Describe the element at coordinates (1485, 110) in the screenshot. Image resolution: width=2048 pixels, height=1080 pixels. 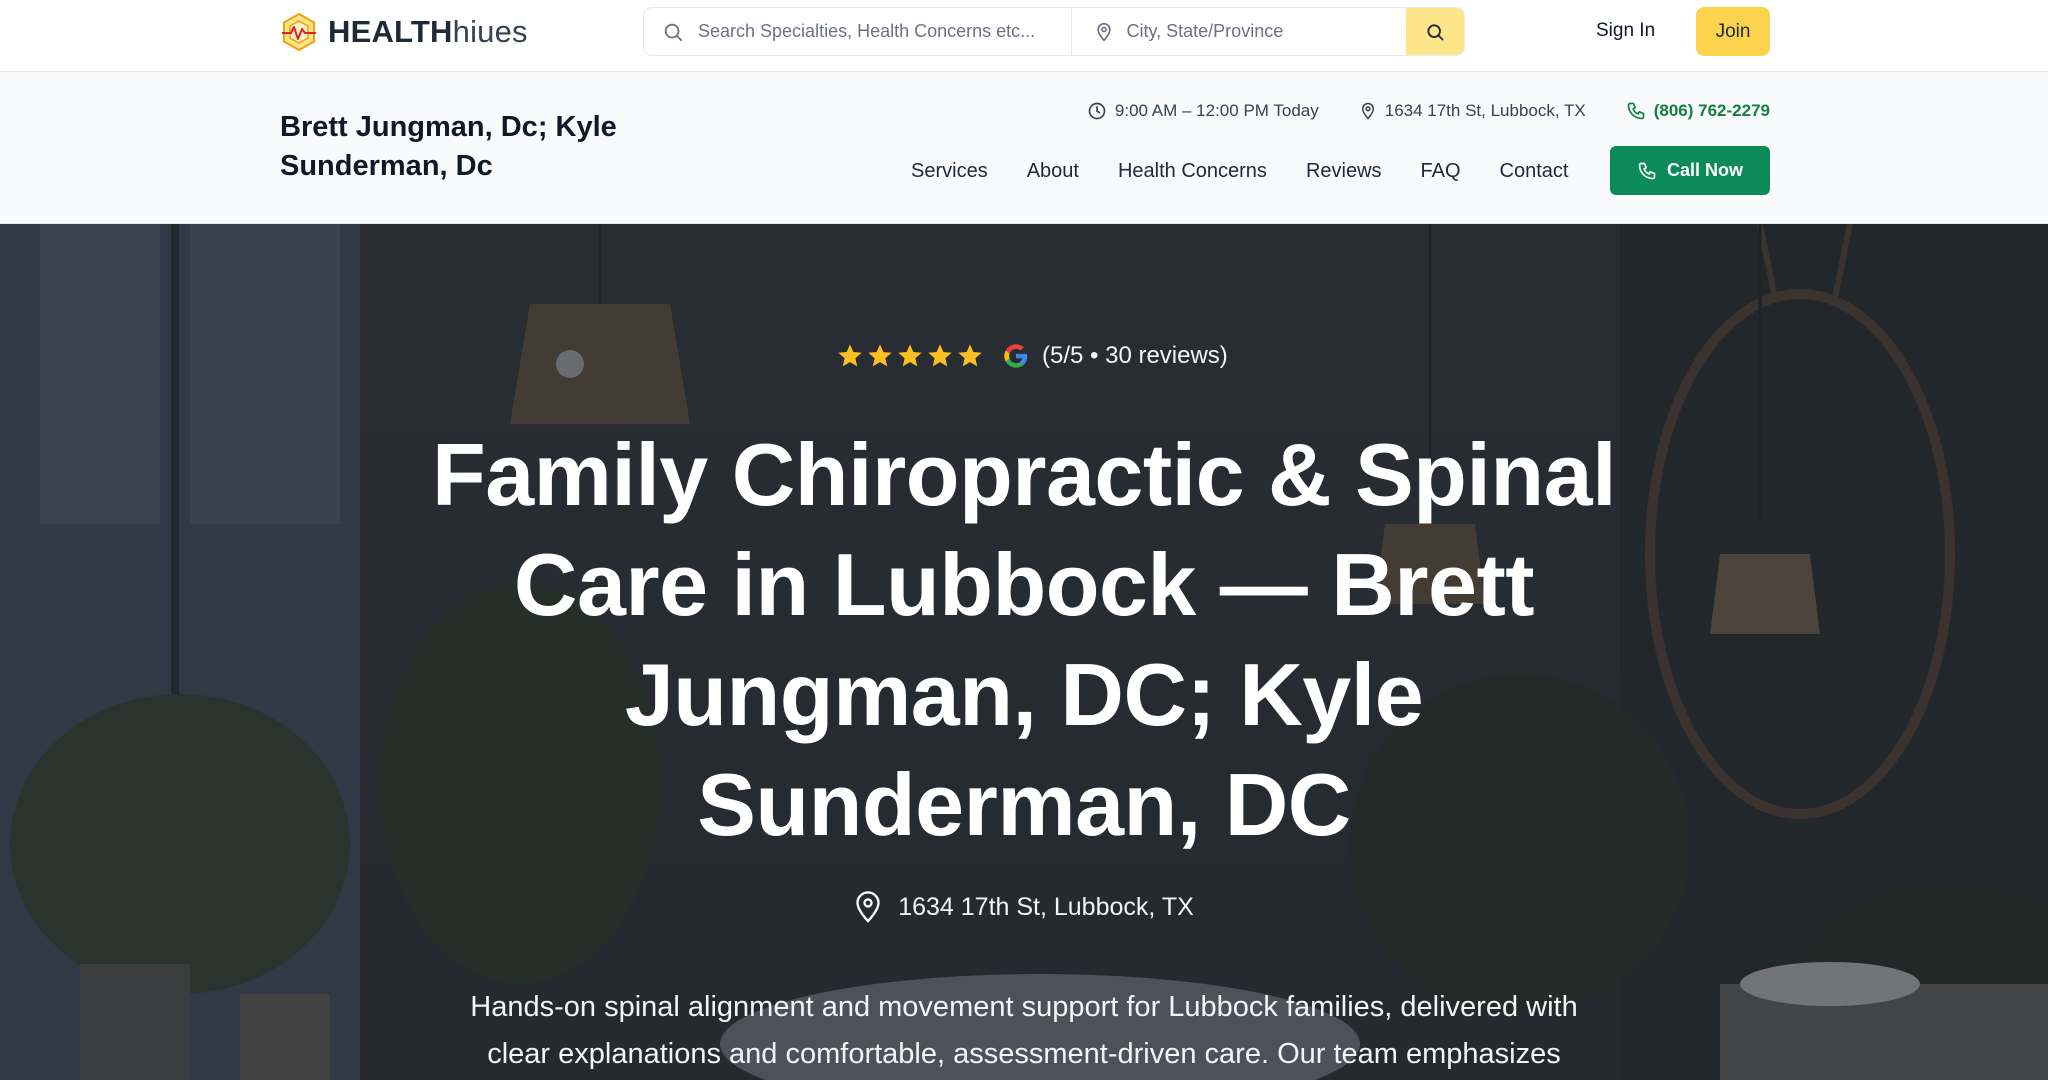
I see `practice-address-text: 1634 17th St, Lubbock, TX` at that location.